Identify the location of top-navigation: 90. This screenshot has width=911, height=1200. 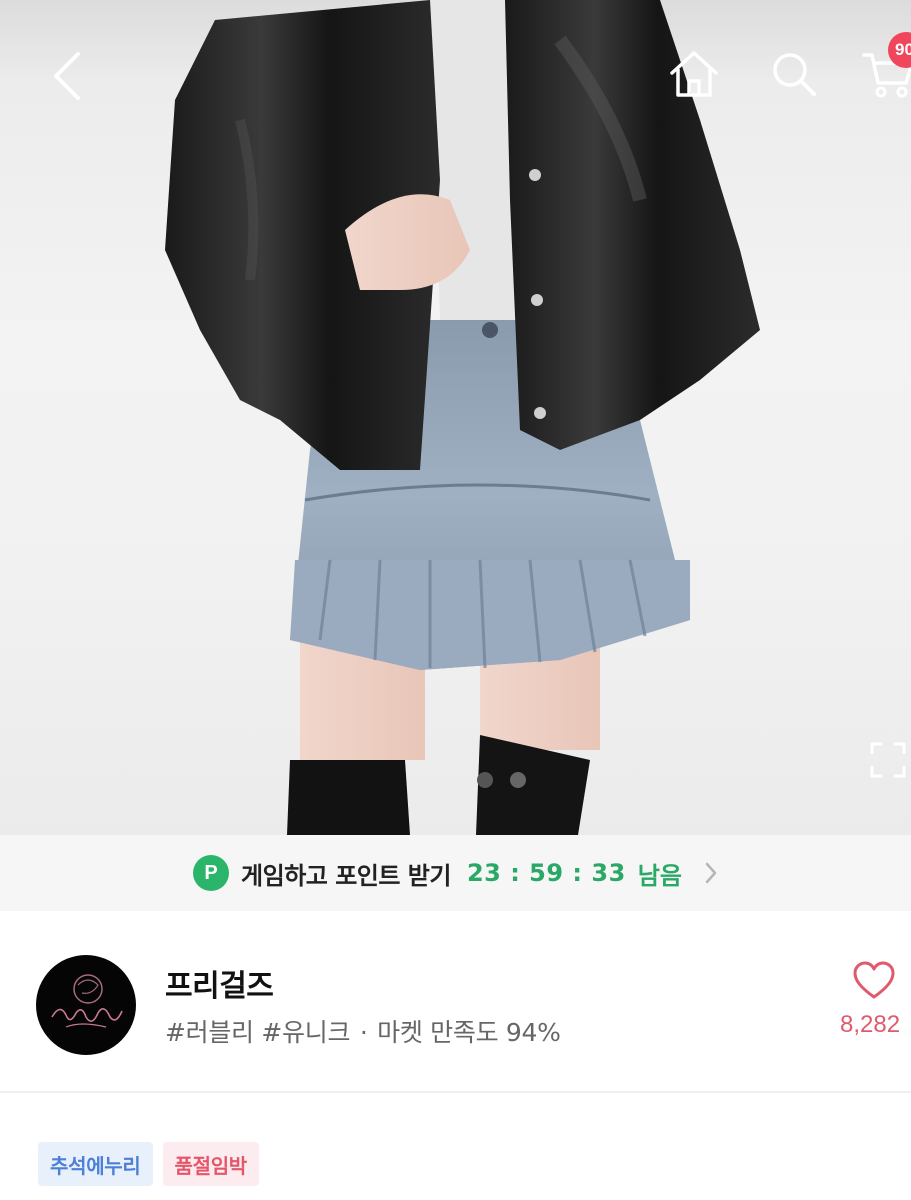
(455, 75).